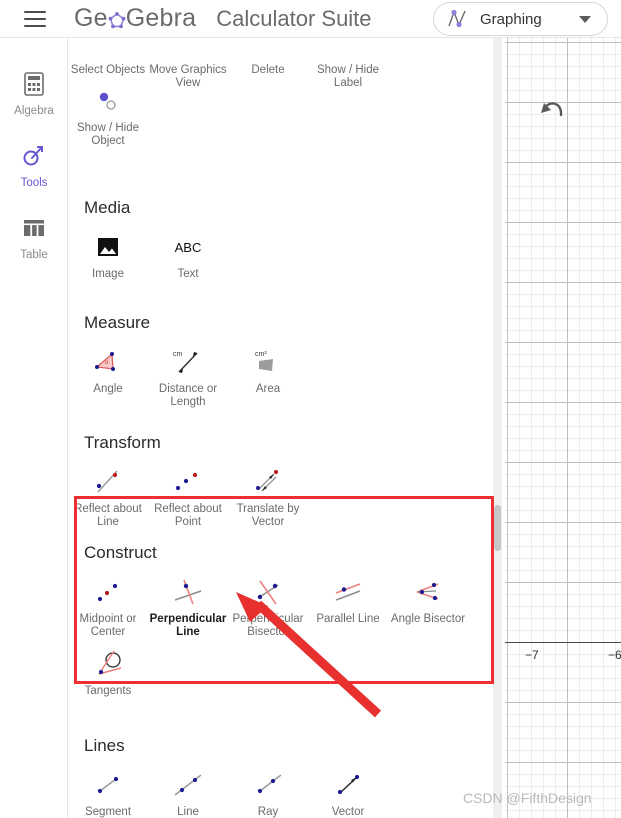 This screenshot has height=818, width=621. I want to click on perpendicular-bisector-icon, so click(268, 592).